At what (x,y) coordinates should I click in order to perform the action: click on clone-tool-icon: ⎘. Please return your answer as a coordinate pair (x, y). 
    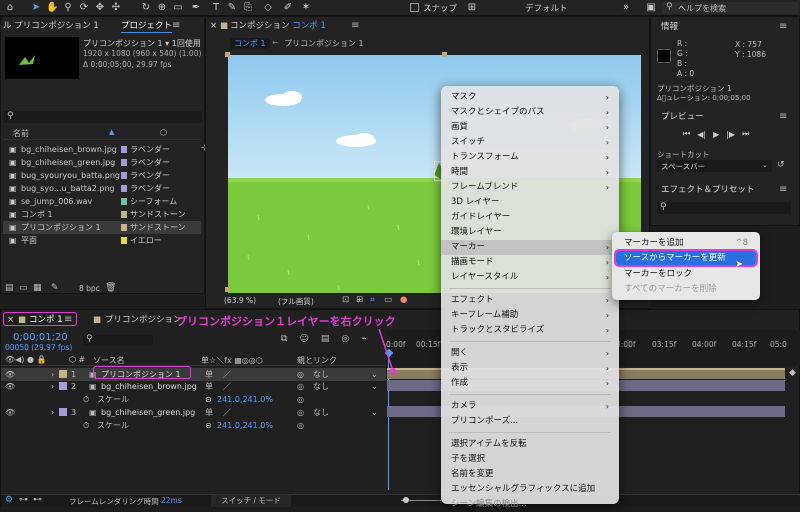
    Looking at the image, I should click on (248, 8).